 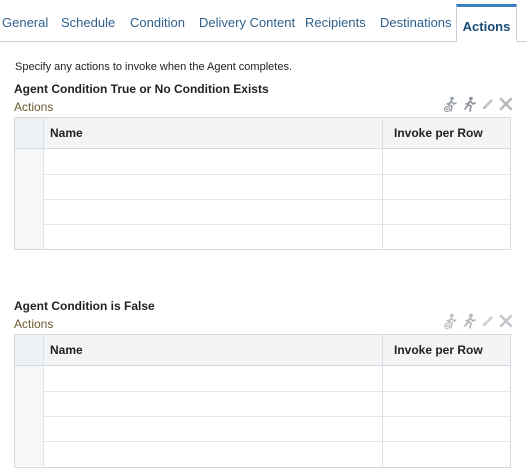 What do you see at coordinates (335, 20) in the screenshot?
I see `tab-recipients: Recipients` at bounding box center [335, 20].